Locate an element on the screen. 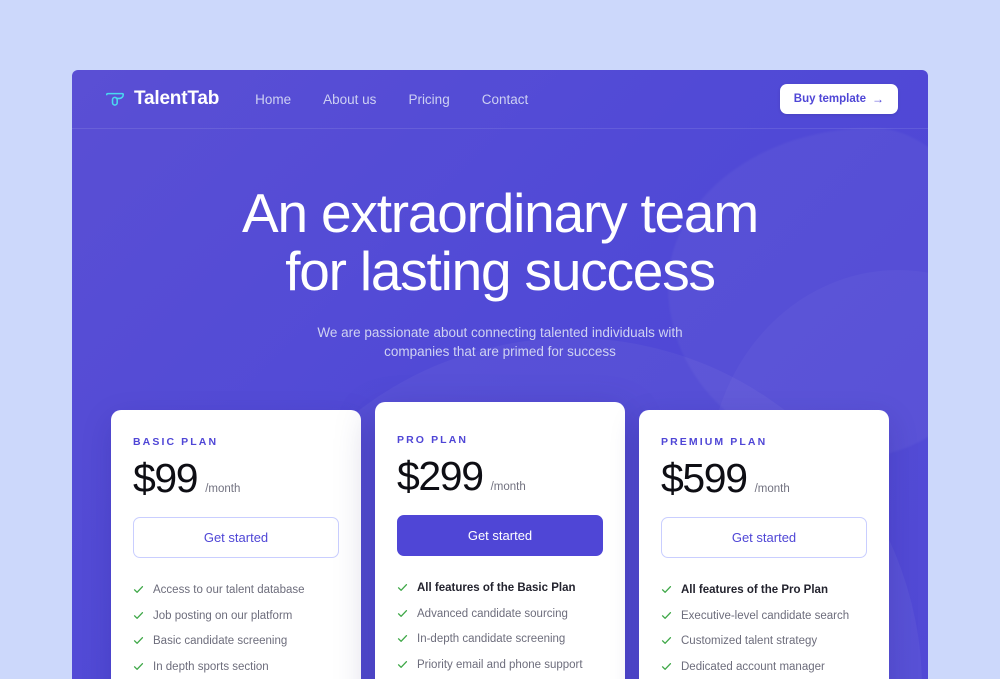 This screenshot has width=1000, height=679. price-row-pro: $299 /month is located at coordinates (500, 476).